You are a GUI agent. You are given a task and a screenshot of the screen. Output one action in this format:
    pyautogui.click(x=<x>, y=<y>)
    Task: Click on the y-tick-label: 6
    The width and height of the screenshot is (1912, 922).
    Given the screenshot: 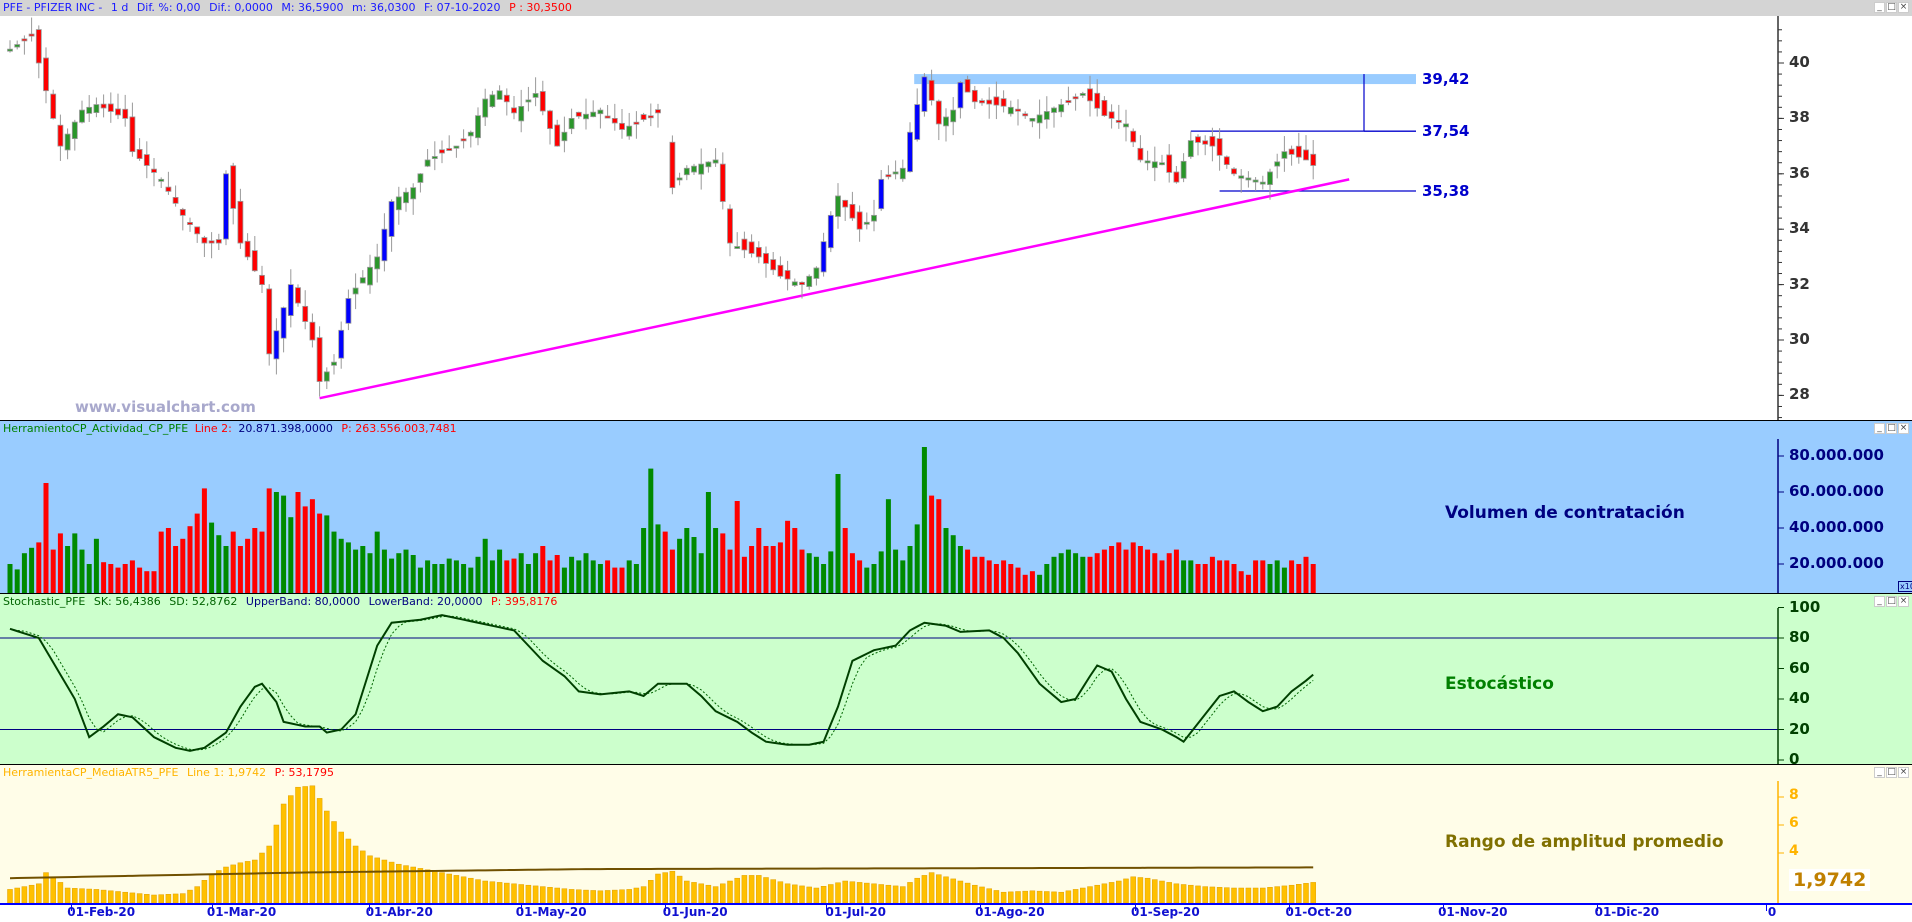 What is the action you would take?
    pyautogui.click(x=1794, y=823)
    